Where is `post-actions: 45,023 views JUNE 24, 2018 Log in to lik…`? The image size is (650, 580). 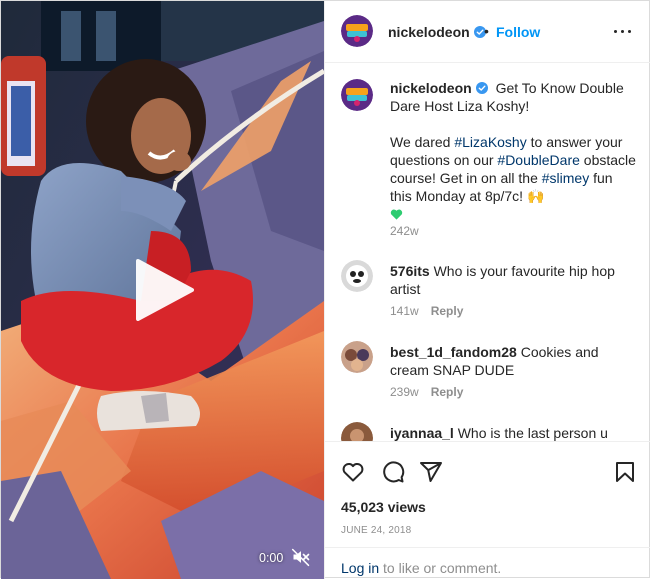
post-actions: 45,023 views JUNE 24, 2018 Log in to lik… is located at coordinates (487, 510).